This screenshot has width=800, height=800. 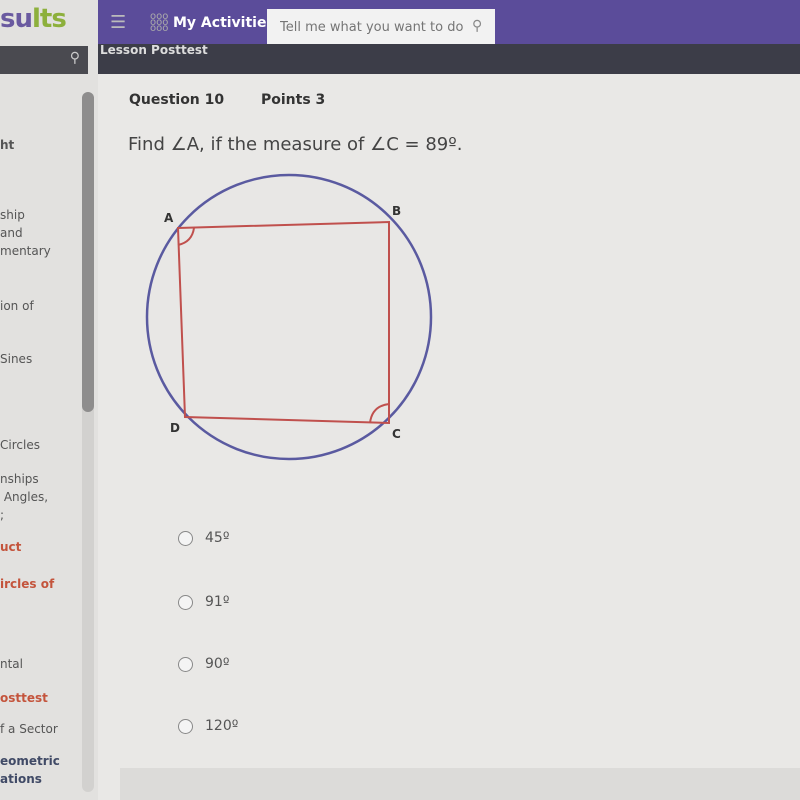 What do you see at coordinates (25, 233) in the screenshot?
I see `sidebar-item: ship and mentary` at bounding box center [25, 233].